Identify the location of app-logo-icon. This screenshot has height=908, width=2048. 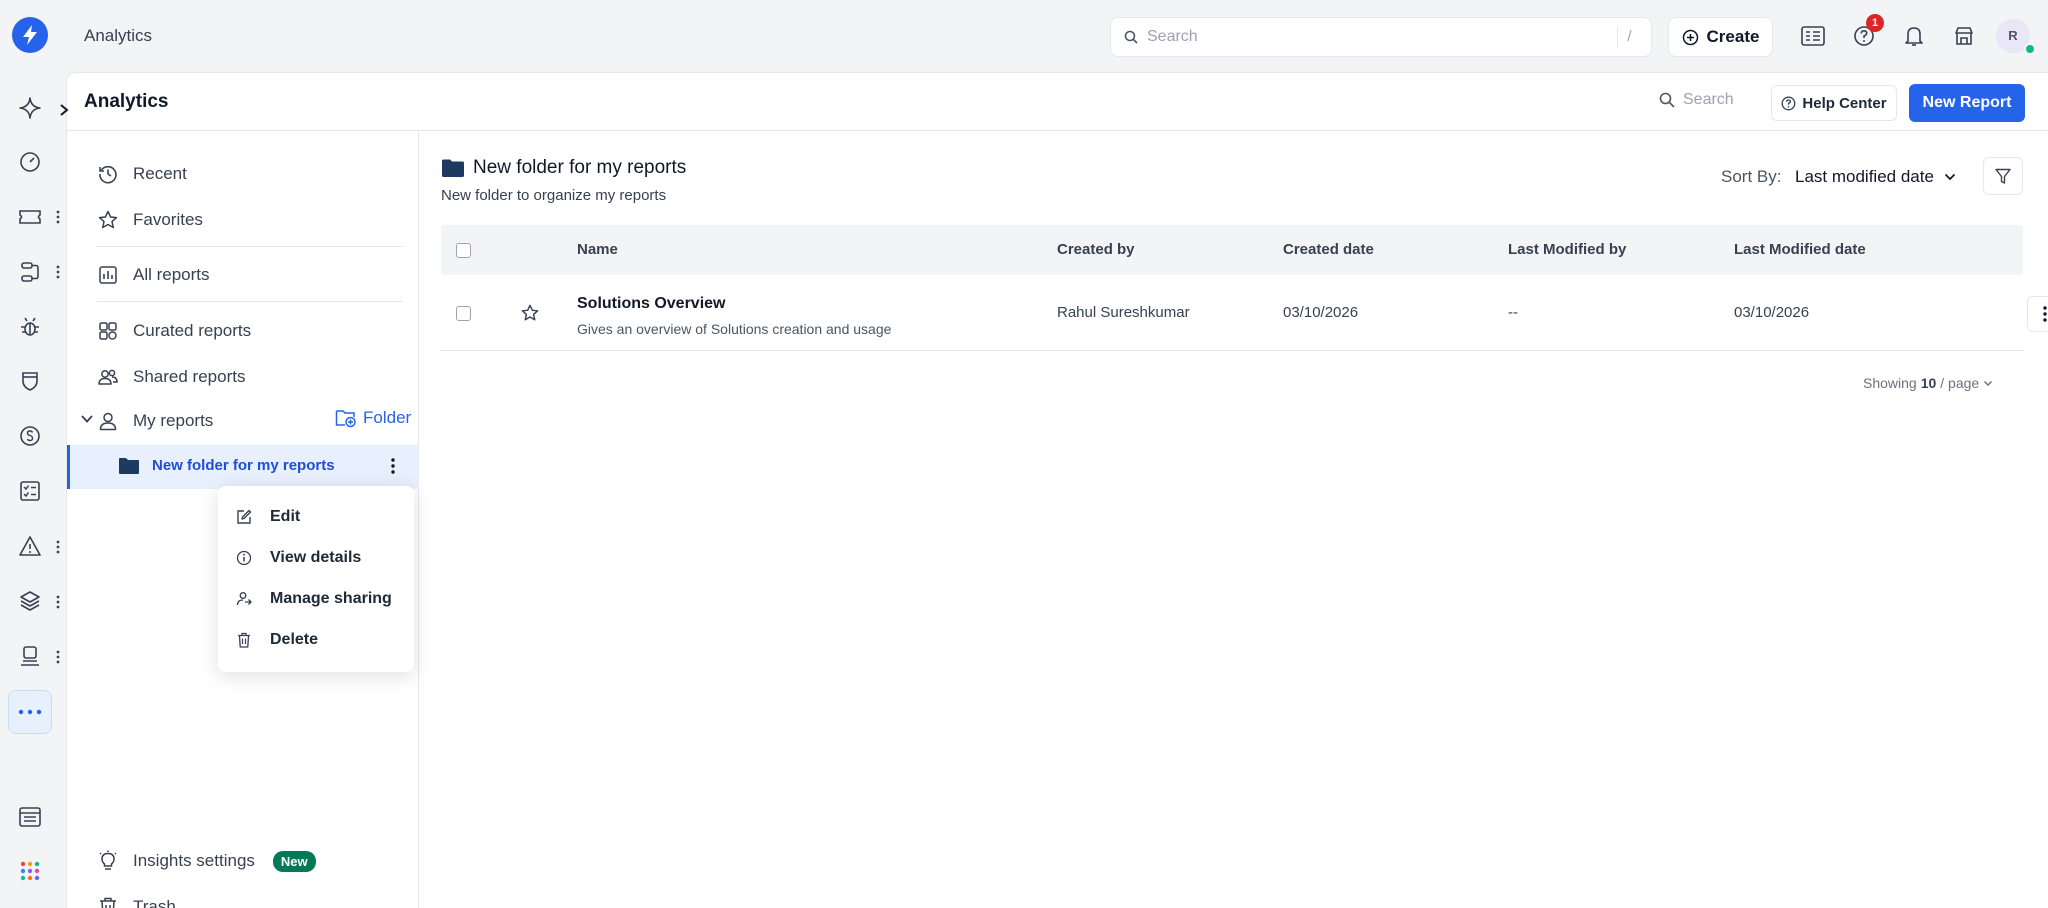
(30, 35).